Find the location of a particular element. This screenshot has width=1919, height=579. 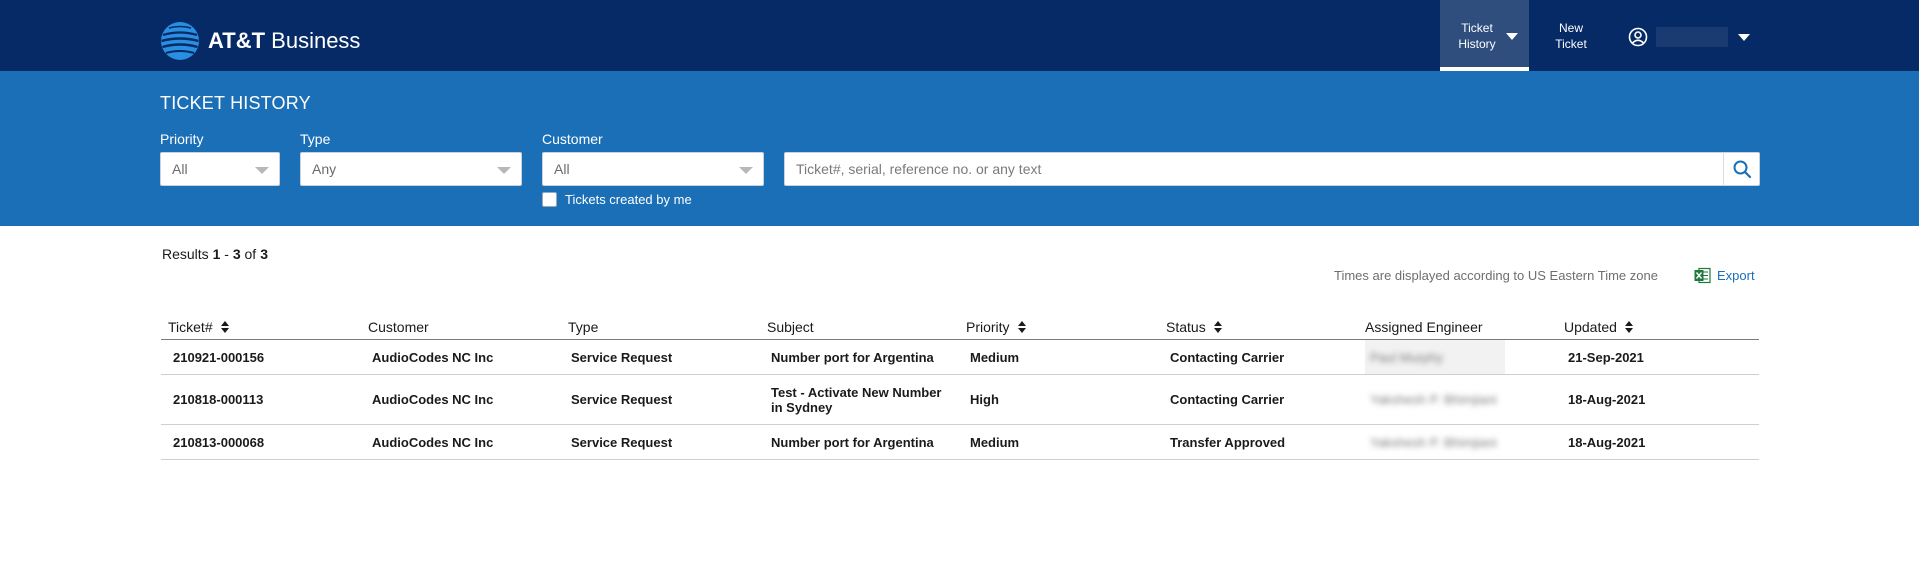

customer-label: Customer is located at coordinates (572, 139).